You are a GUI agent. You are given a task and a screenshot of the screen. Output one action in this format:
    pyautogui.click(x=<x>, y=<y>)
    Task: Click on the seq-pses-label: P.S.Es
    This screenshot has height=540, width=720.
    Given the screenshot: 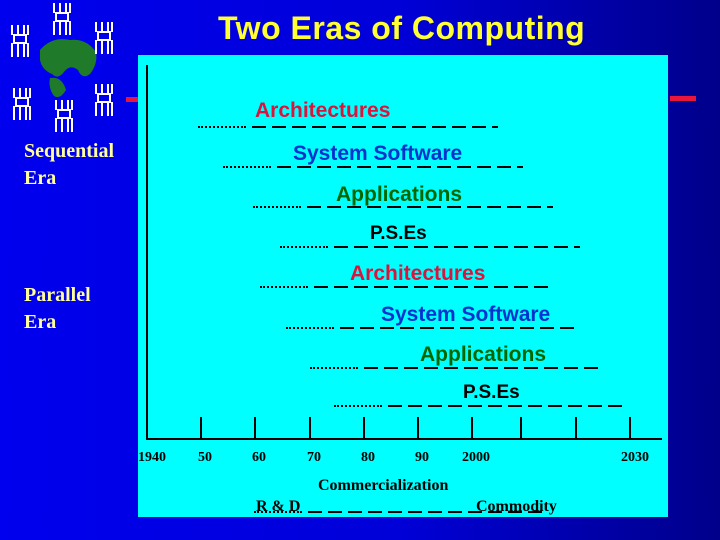 What is the action you would take?
    pyautogui.click(x=398, y=233)
    